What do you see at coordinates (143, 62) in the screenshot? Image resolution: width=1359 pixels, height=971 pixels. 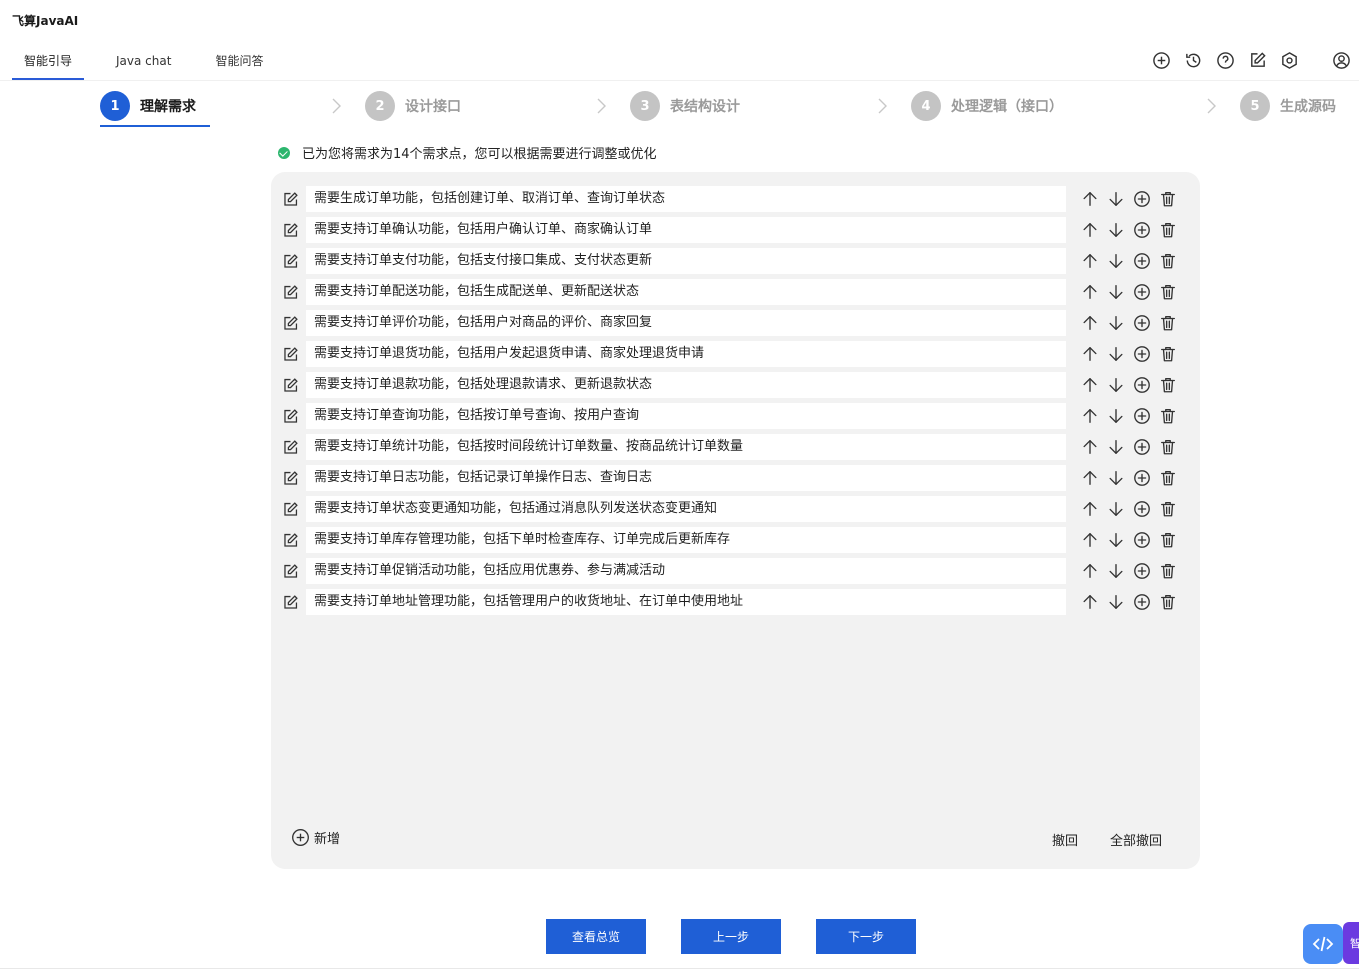 I see `tab-java-chat: Java chat` at bounding box center [143, 62].